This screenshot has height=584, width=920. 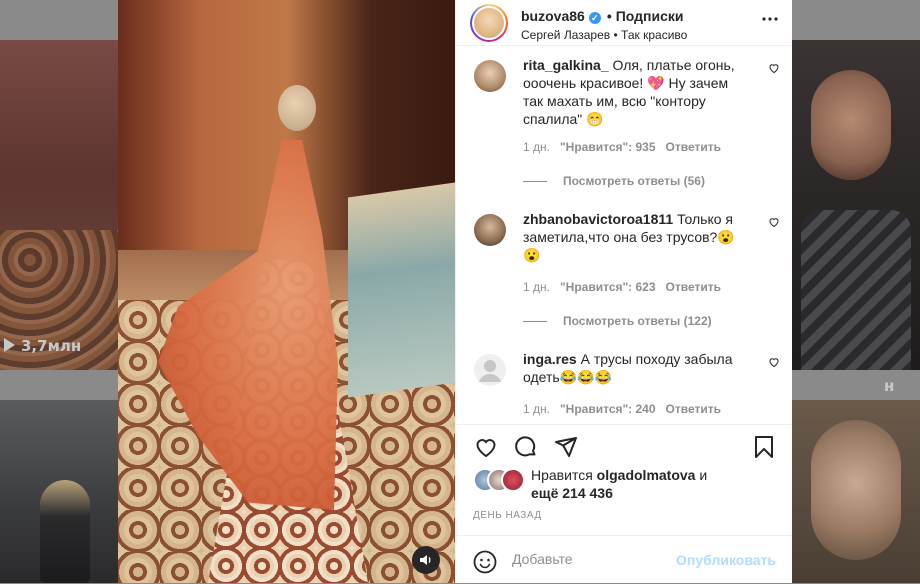 What do you see at coordinates (856, 290) in the screenshot?
I see `thumbnail-body` at bounding box center [856, 290].